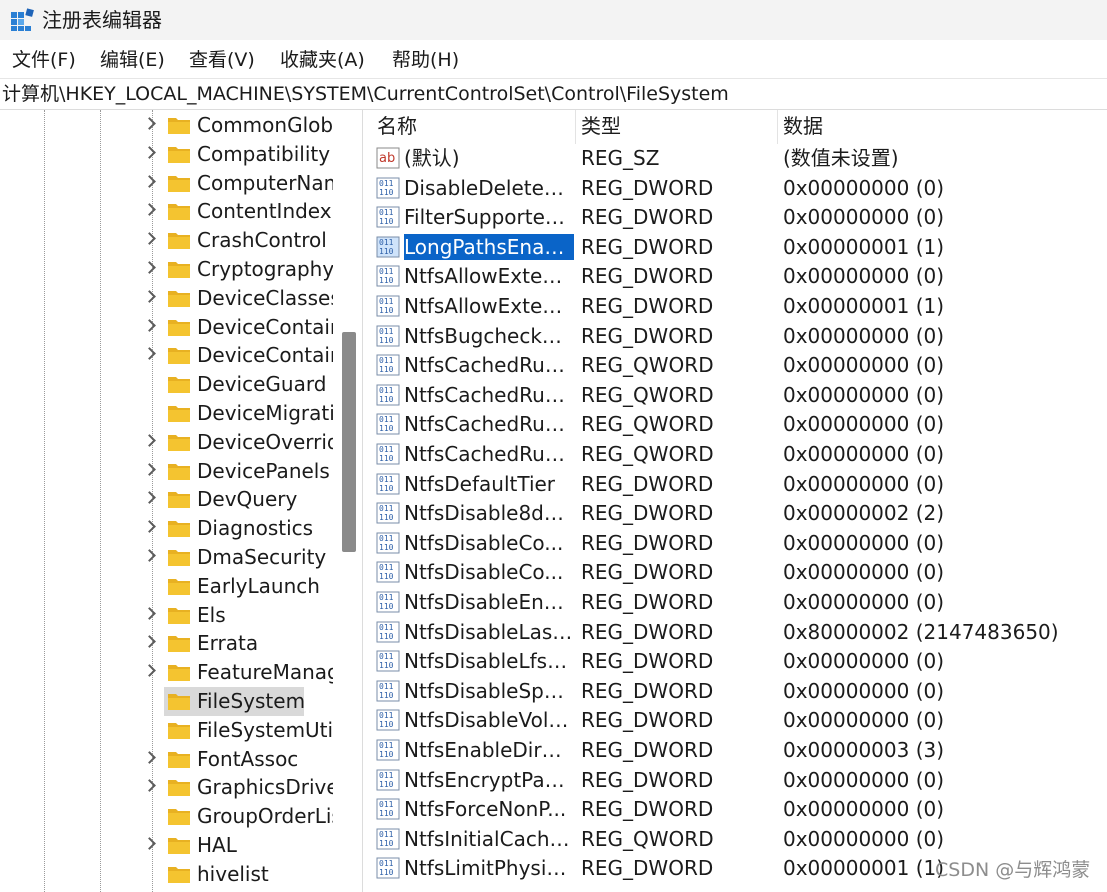  Describe the element at coordinates (240, 384) in the screenshot. I see `tree-item: DeviceGuard` at that location.